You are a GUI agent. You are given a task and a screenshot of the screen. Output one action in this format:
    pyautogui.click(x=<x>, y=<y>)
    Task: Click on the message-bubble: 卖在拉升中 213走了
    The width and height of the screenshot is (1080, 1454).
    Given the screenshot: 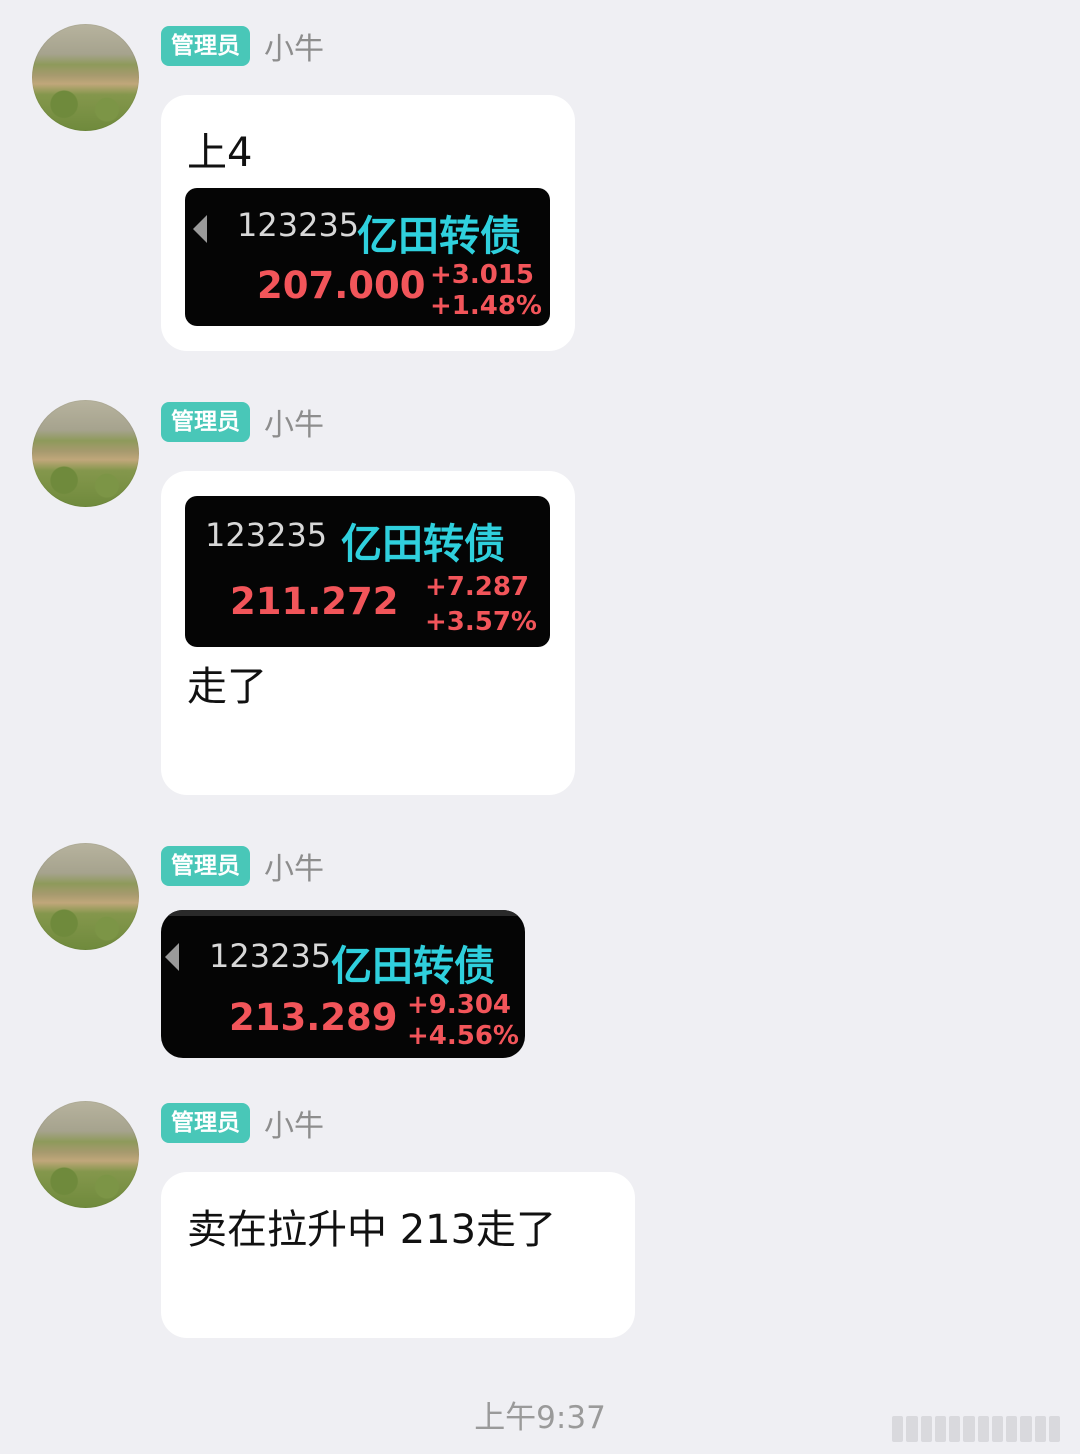 What is the action you would take?
    pyautogui.click(x=398, y=1255)
    